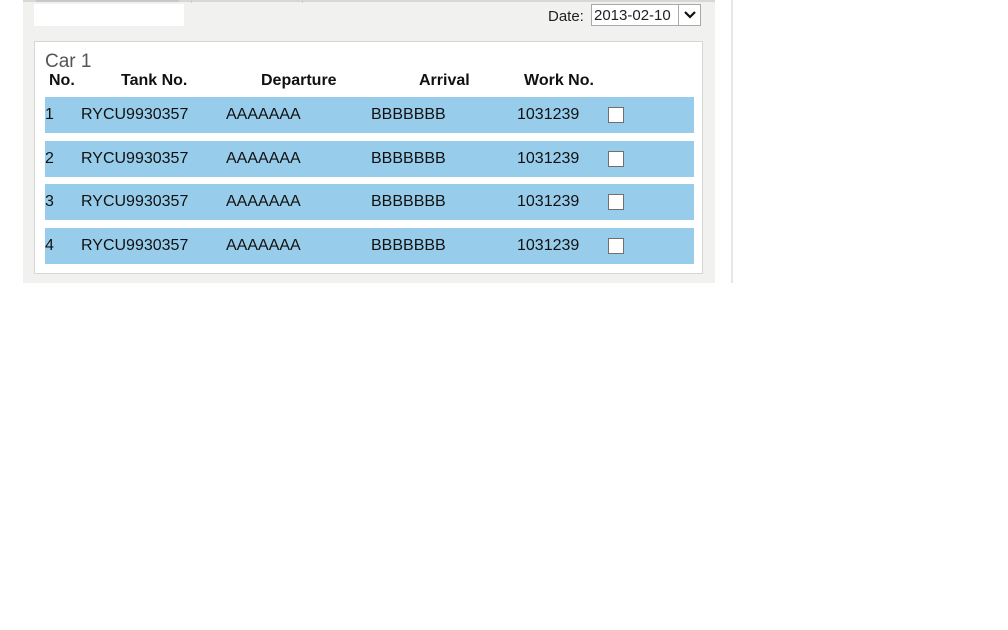  Describe the element at coordinates (49, 201) in the screenshot. I see `row-no: 3` at that location.